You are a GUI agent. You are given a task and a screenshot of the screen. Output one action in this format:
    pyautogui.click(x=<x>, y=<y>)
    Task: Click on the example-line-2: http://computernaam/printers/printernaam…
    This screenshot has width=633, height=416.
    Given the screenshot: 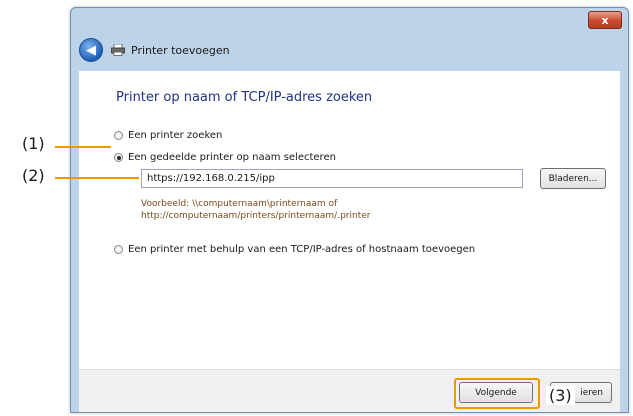 What is the action you would take?
    pyautogui.click(x=256, y=216)
    